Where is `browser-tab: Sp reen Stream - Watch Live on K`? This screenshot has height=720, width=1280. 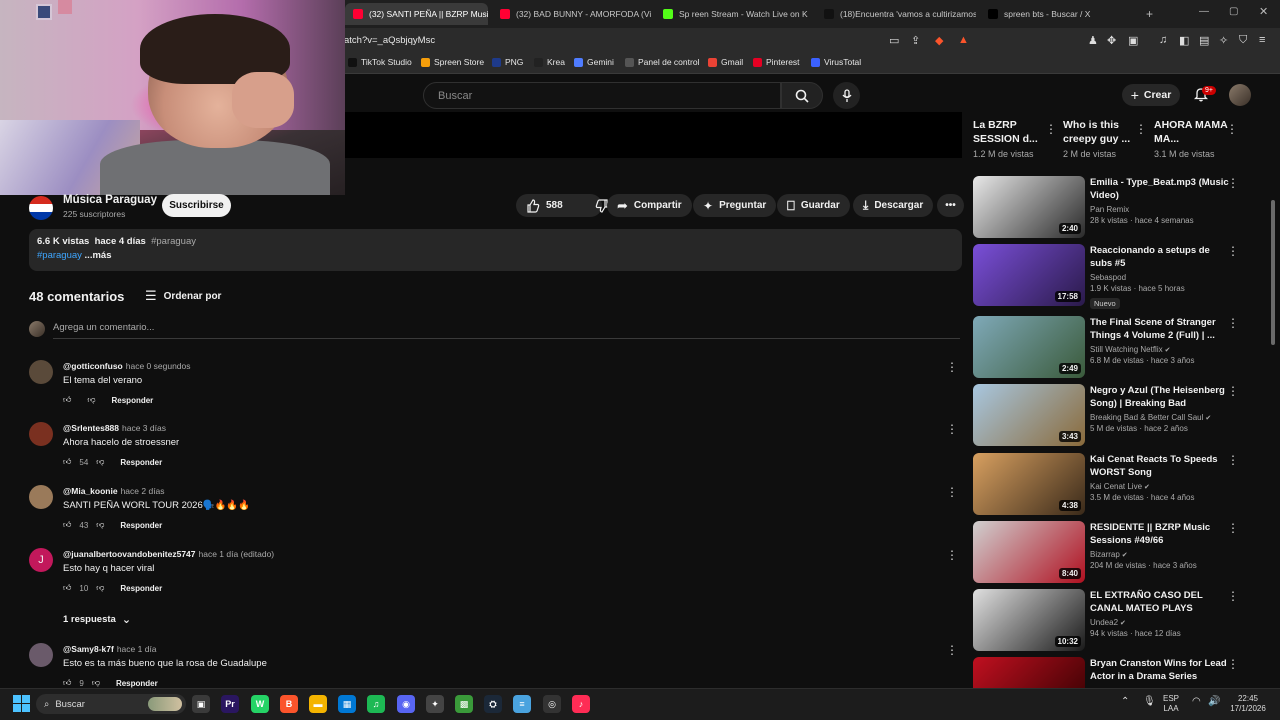
browser-tab: Sp reen Stream - Watch Live on K is located at coordinates (733, 14).